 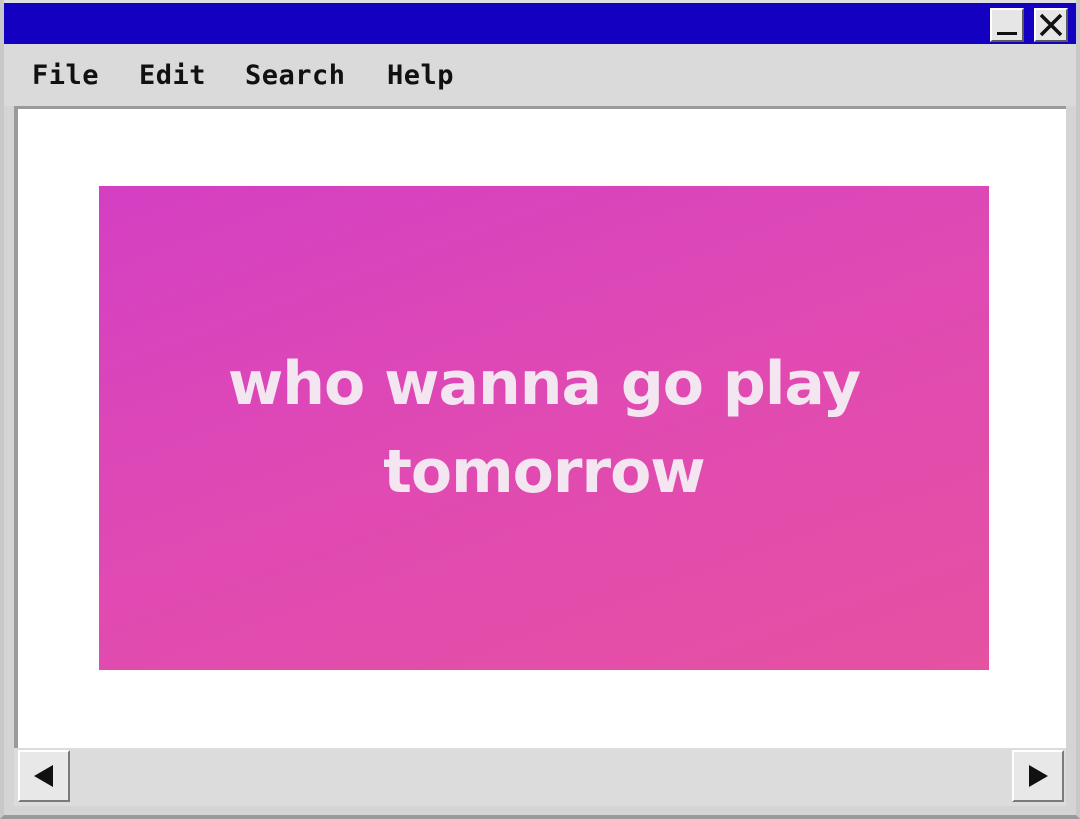 What do you see at coordinates (172, 75) in the screenshot?
I see `menu-edit: Edit` at bounding box center [172, 75].